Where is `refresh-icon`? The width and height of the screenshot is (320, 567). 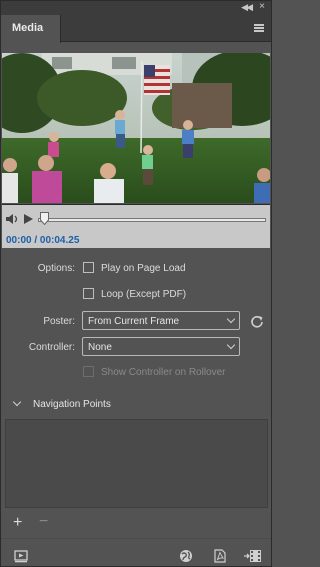
refresh-icon is located at coordinates (257, 322).